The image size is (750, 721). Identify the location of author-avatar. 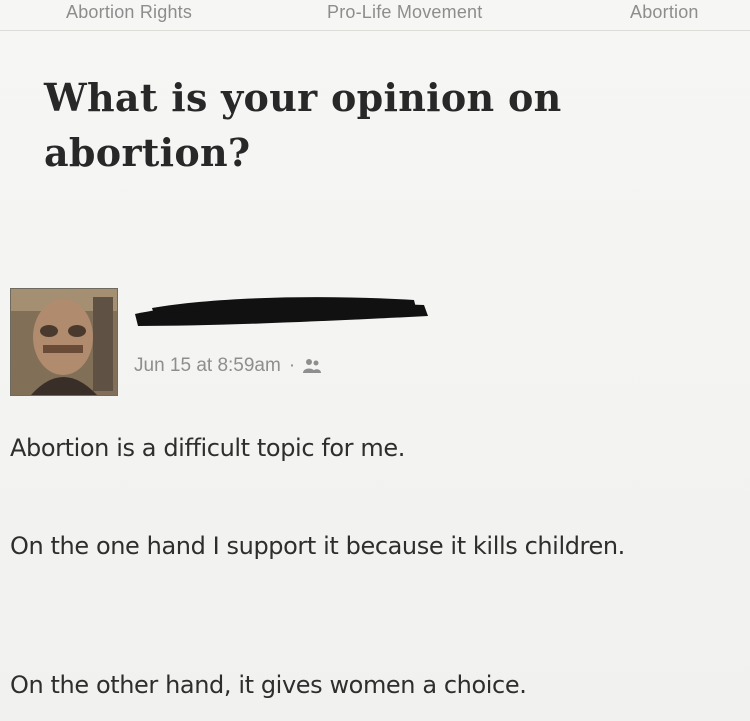
(64, 342).